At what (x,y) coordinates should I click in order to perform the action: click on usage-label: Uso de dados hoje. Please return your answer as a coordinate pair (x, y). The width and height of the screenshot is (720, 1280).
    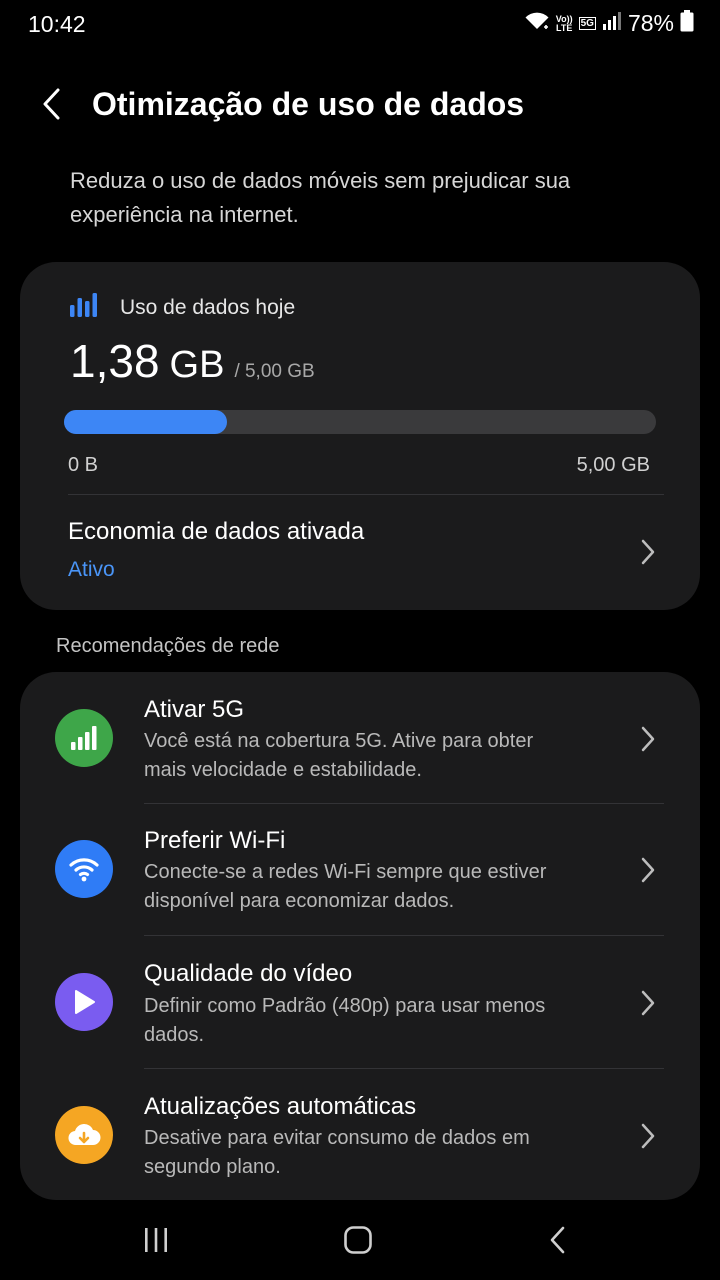
    Looking at the image, I should click on (208, 307).